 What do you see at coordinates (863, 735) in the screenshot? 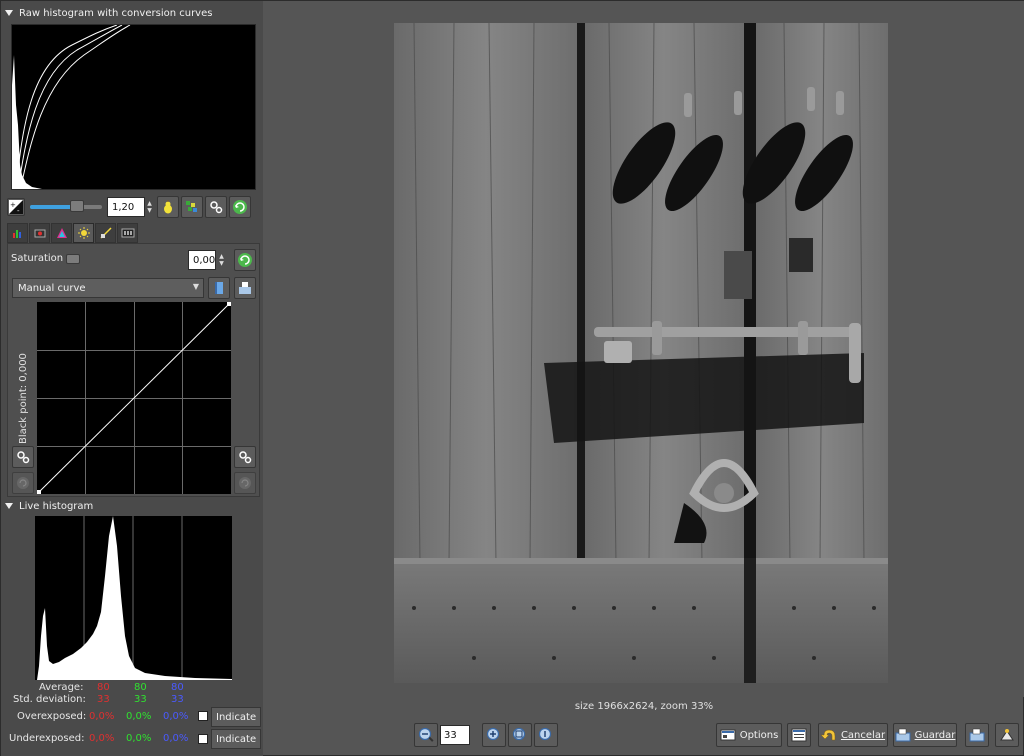
I see `cancel-label: Cancelar` at bounding box center [863, 735].